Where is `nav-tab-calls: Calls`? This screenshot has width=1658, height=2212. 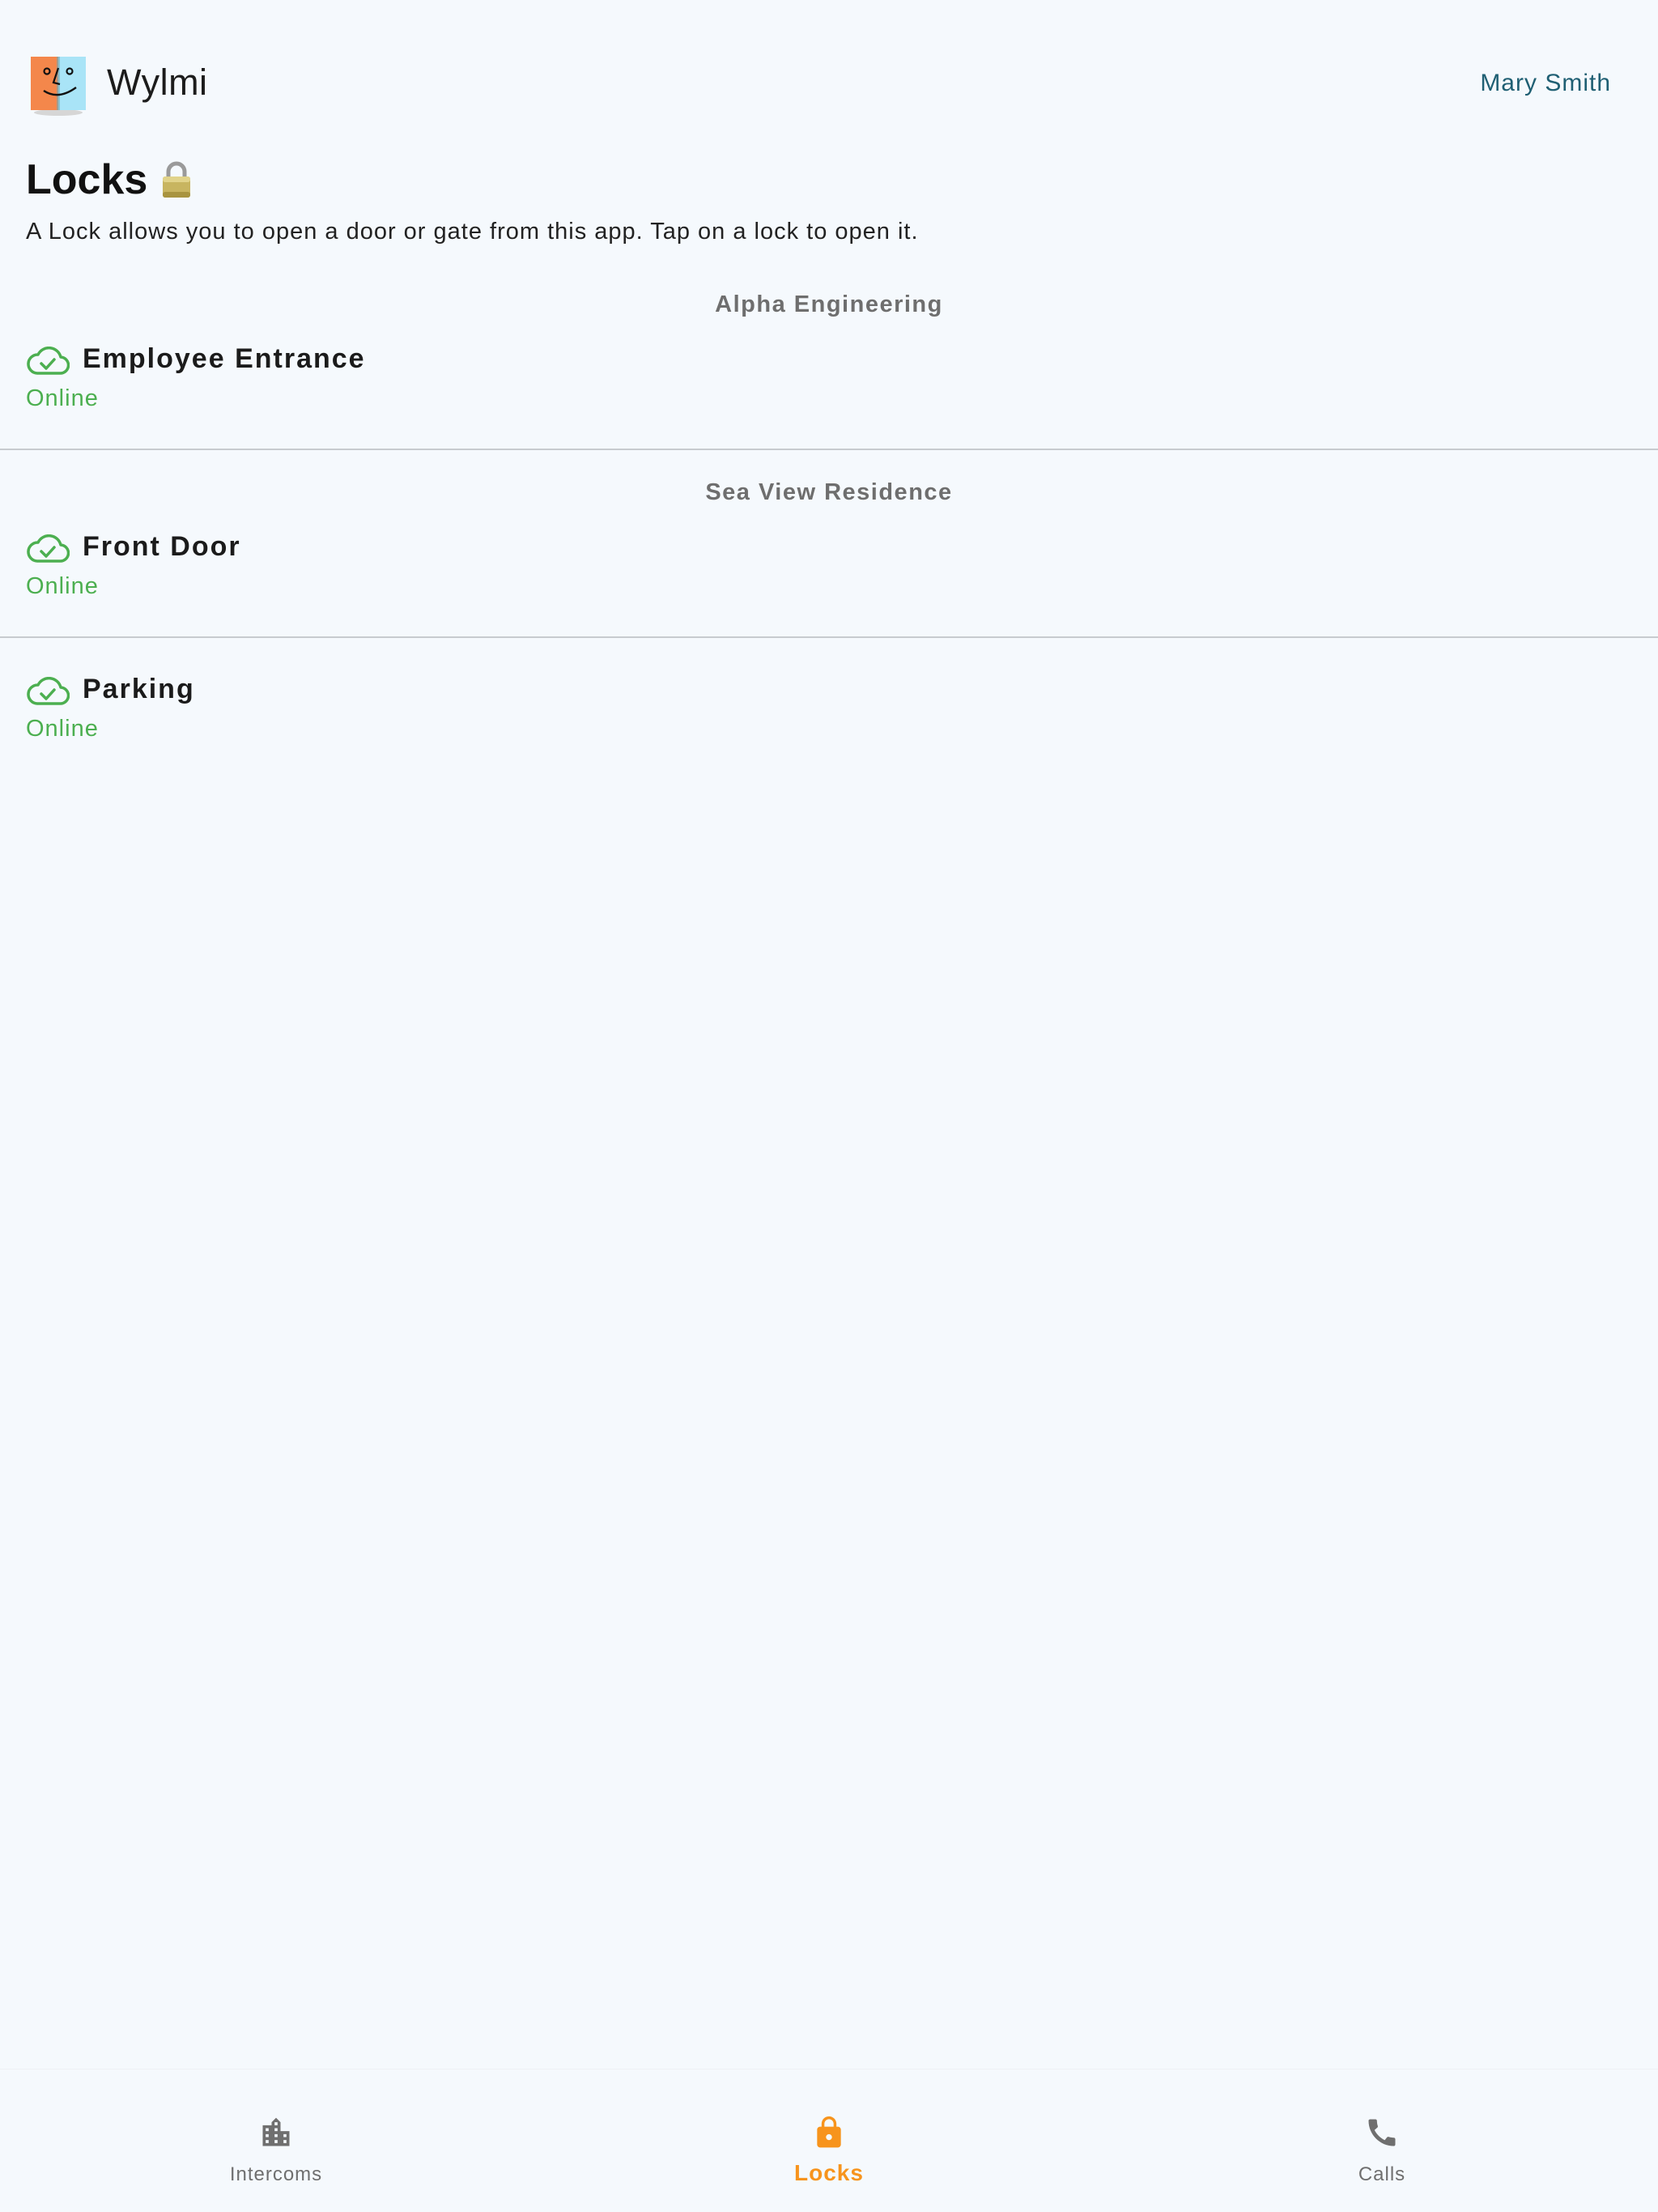 nav-tab-calls: Calls is located at coordinates (1382, 2140).